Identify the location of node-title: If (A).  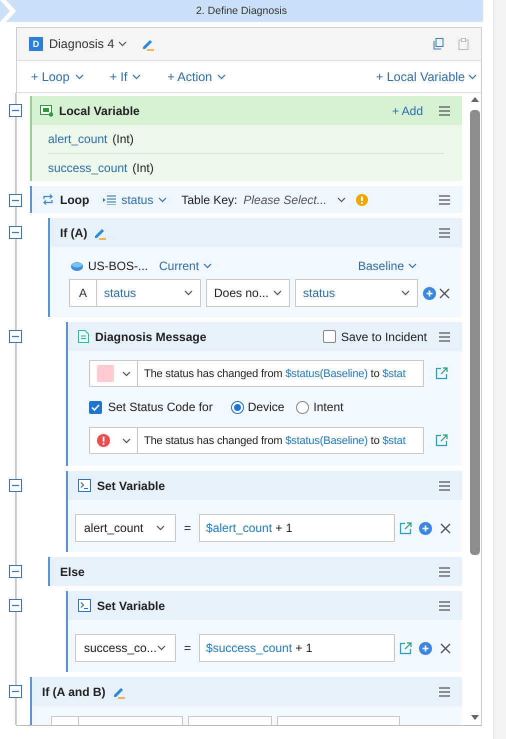
(74, 233).